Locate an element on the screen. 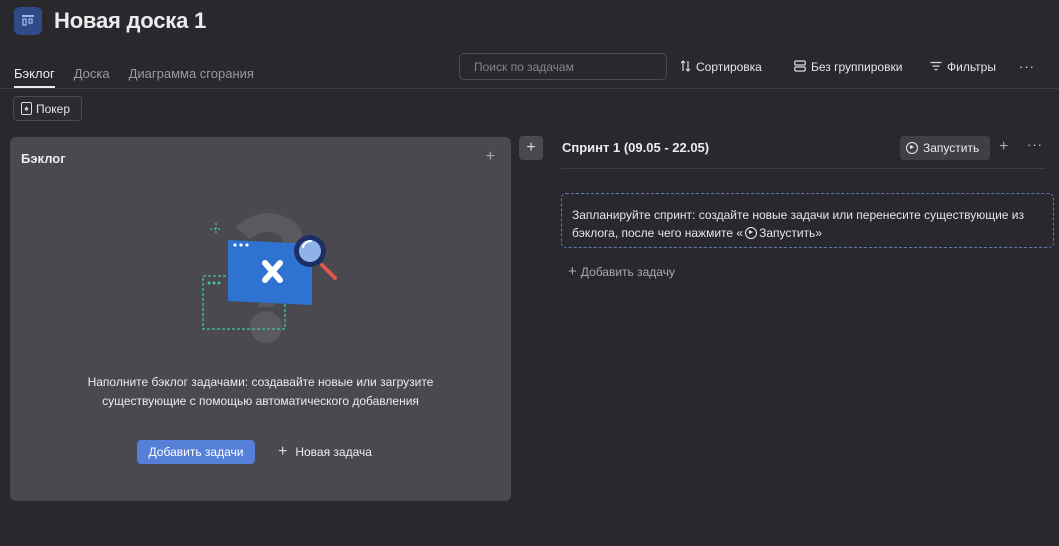 Image resolution: width=1059 pixels, height=546 pixels. sort-label: Сортировка is located at coordinates (729, 66).